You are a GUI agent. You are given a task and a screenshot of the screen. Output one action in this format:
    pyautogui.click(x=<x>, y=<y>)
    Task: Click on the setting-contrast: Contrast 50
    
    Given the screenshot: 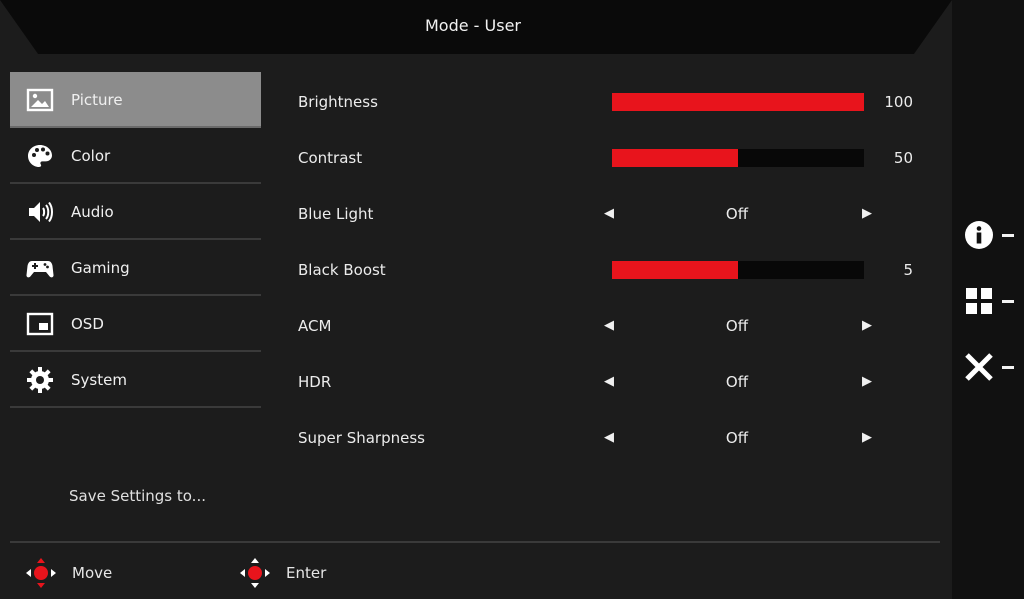 What is the action you would take?
    pyautogui.click(x=618, y=156)
    